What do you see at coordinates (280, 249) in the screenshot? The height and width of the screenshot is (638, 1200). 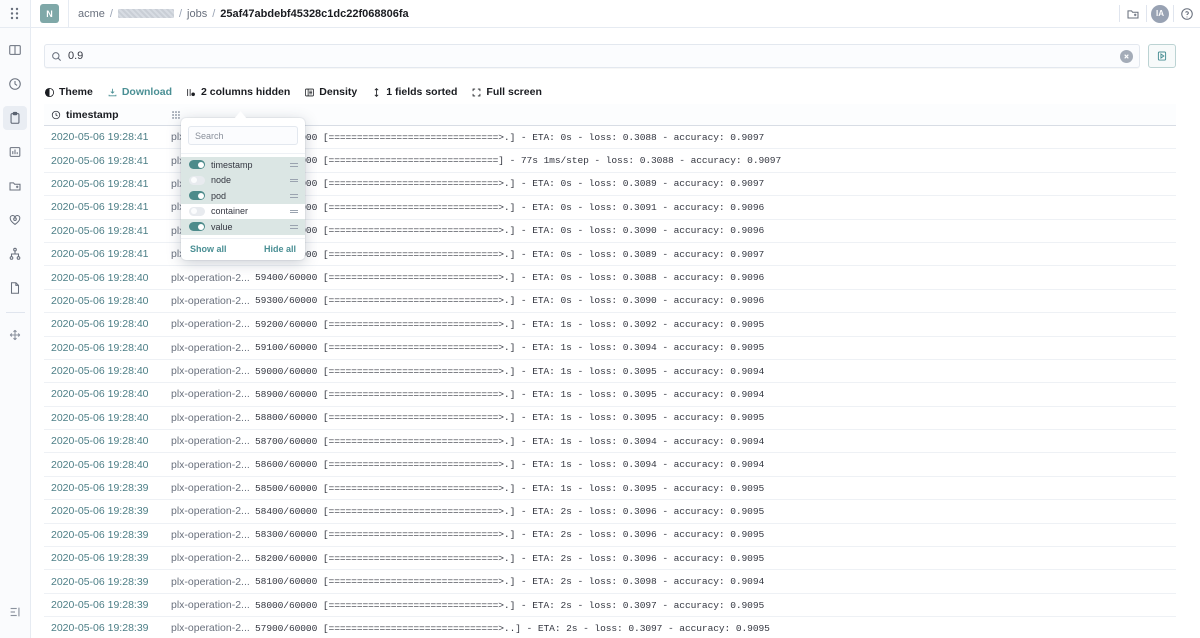 I see `hide-all-button: Hide all` at bounding box center [280, 249].